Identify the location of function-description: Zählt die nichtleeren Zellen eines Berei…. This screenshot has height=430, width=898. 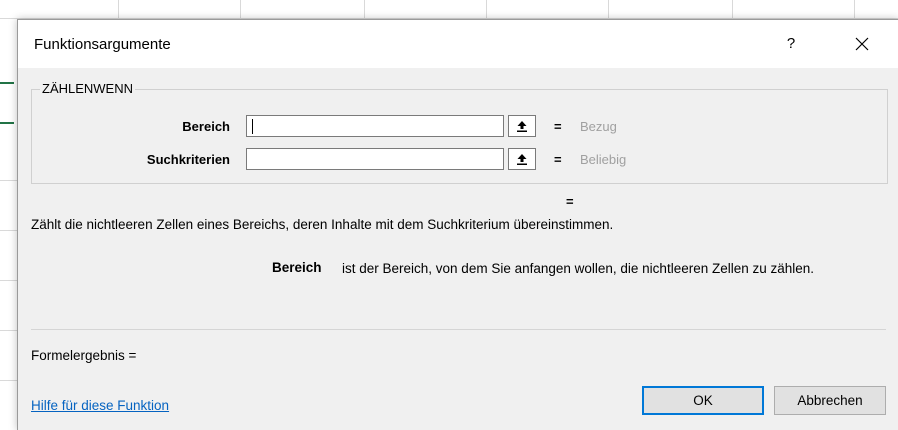
(322, 224).